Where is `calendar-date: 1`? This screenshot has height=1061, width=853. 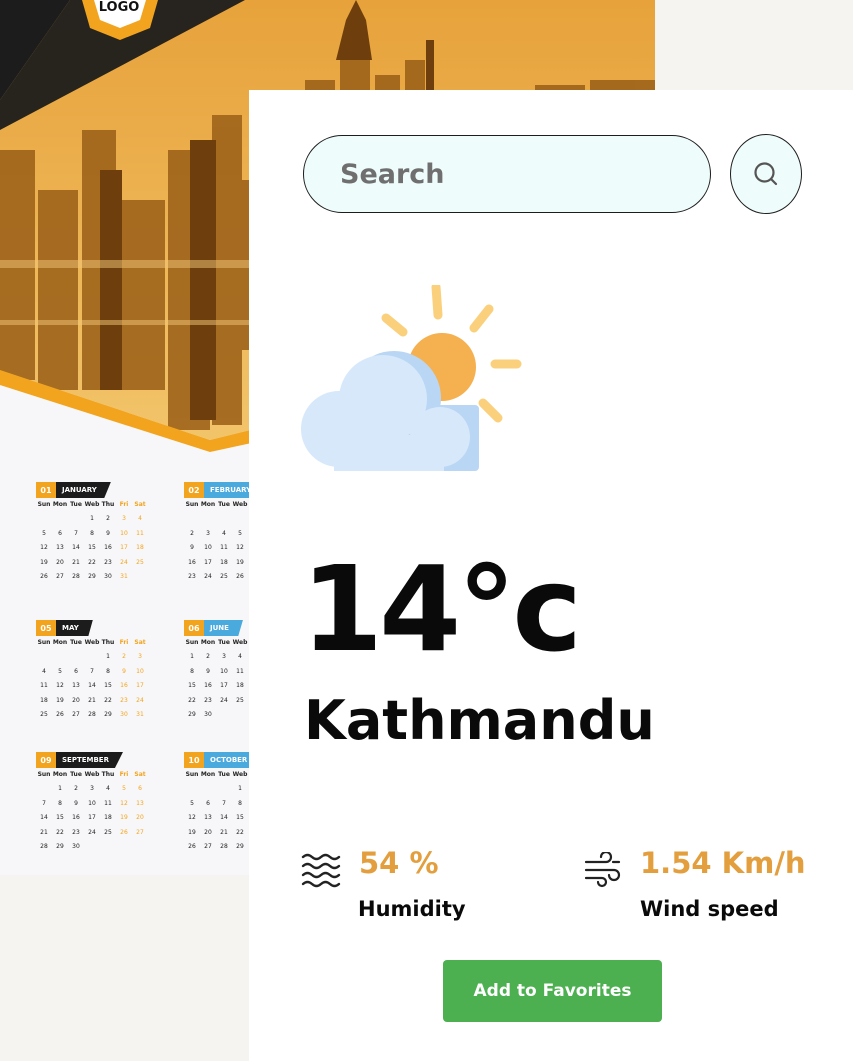
calendar-date: 1 is located at coordinates (92, 518).